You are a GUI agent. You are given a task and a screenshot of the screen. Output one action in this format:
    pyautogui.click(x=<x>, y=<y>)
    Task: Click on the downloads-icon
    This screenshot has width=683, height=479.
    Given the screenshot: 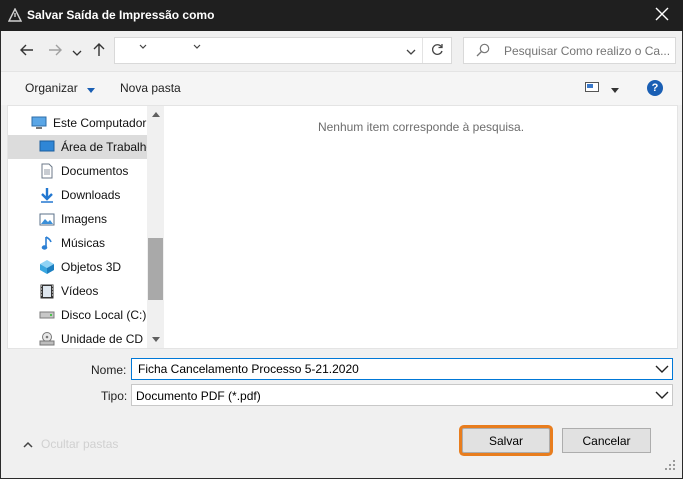 What is the action you would take?
    pyautogui.click(x=47, y=195)
    